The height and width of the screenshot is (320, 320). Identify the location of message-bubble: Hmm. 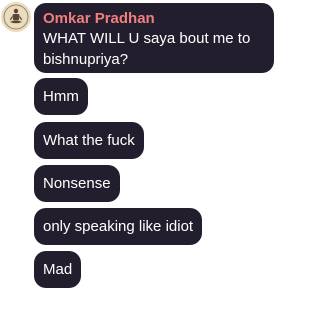
(61, 96).